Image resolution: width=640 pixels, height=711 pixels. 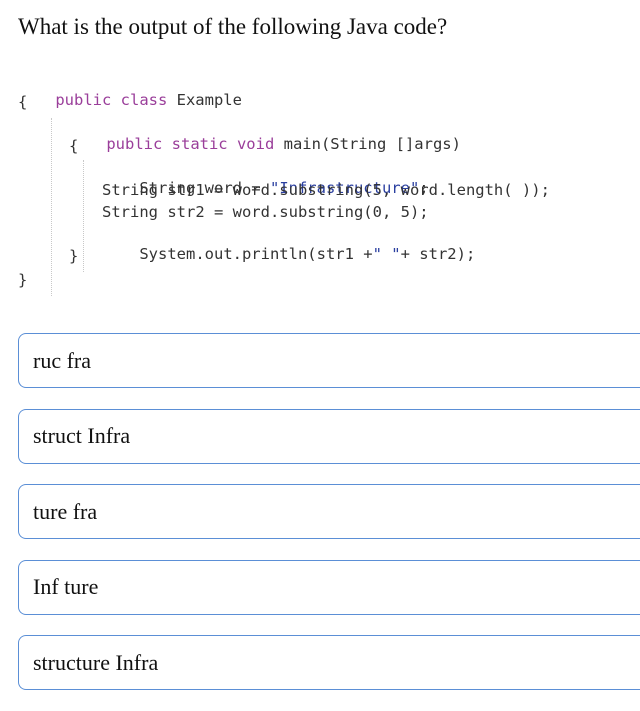 What do you see at coordinates (111, 100) in the screenshot?
I see `code-keyword: public class` at bounding box center [111, 100].